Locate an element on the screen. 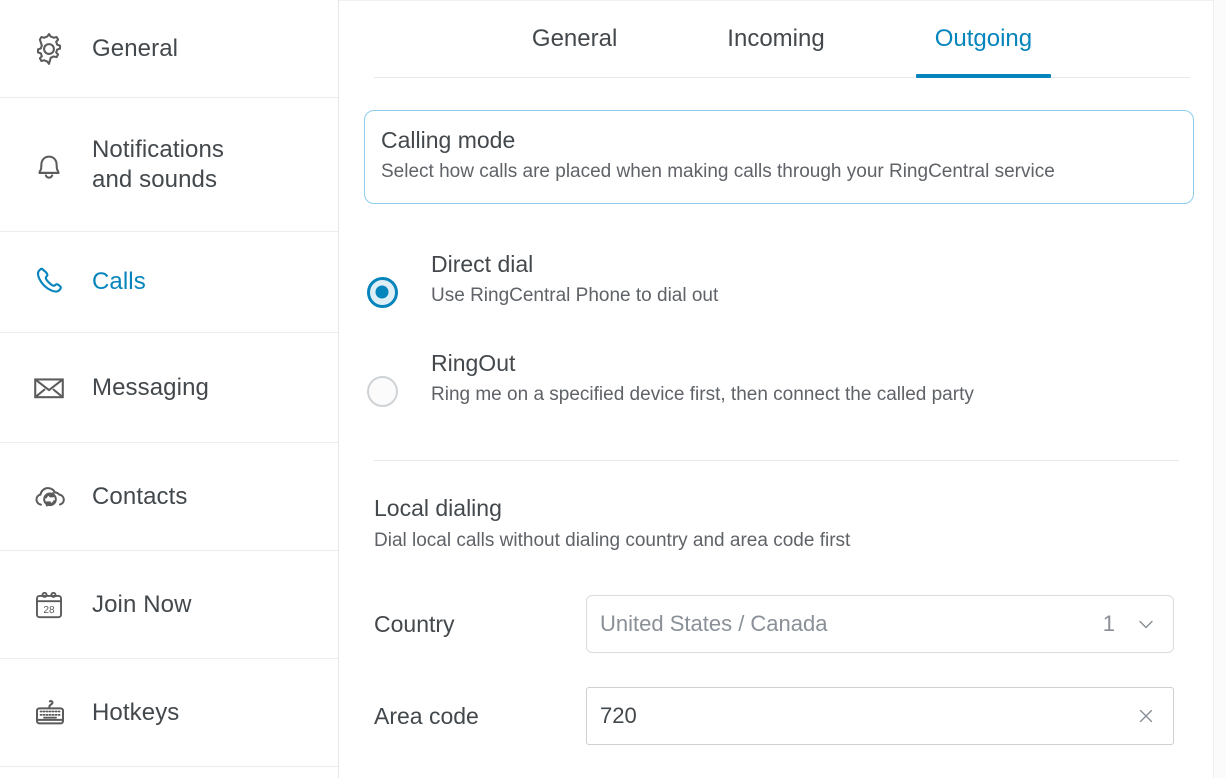 Image resolution: width=1226 pixels, height=778 pixels. sidebar-item-label-line2: and sounds is located at coordinates (155, 179).